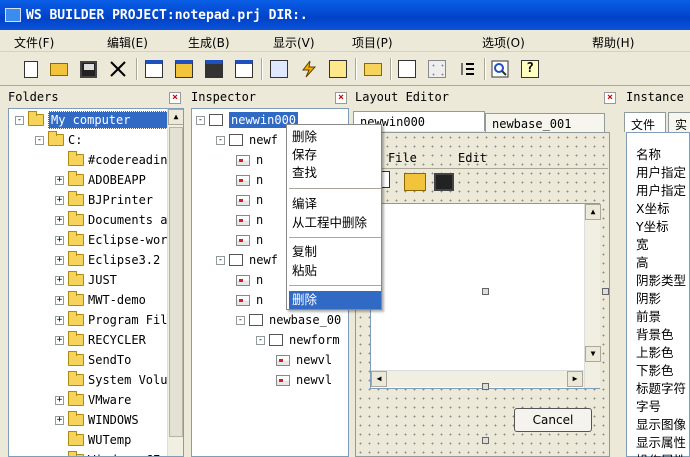  I want to click on compile-icon, so click(338, 69).